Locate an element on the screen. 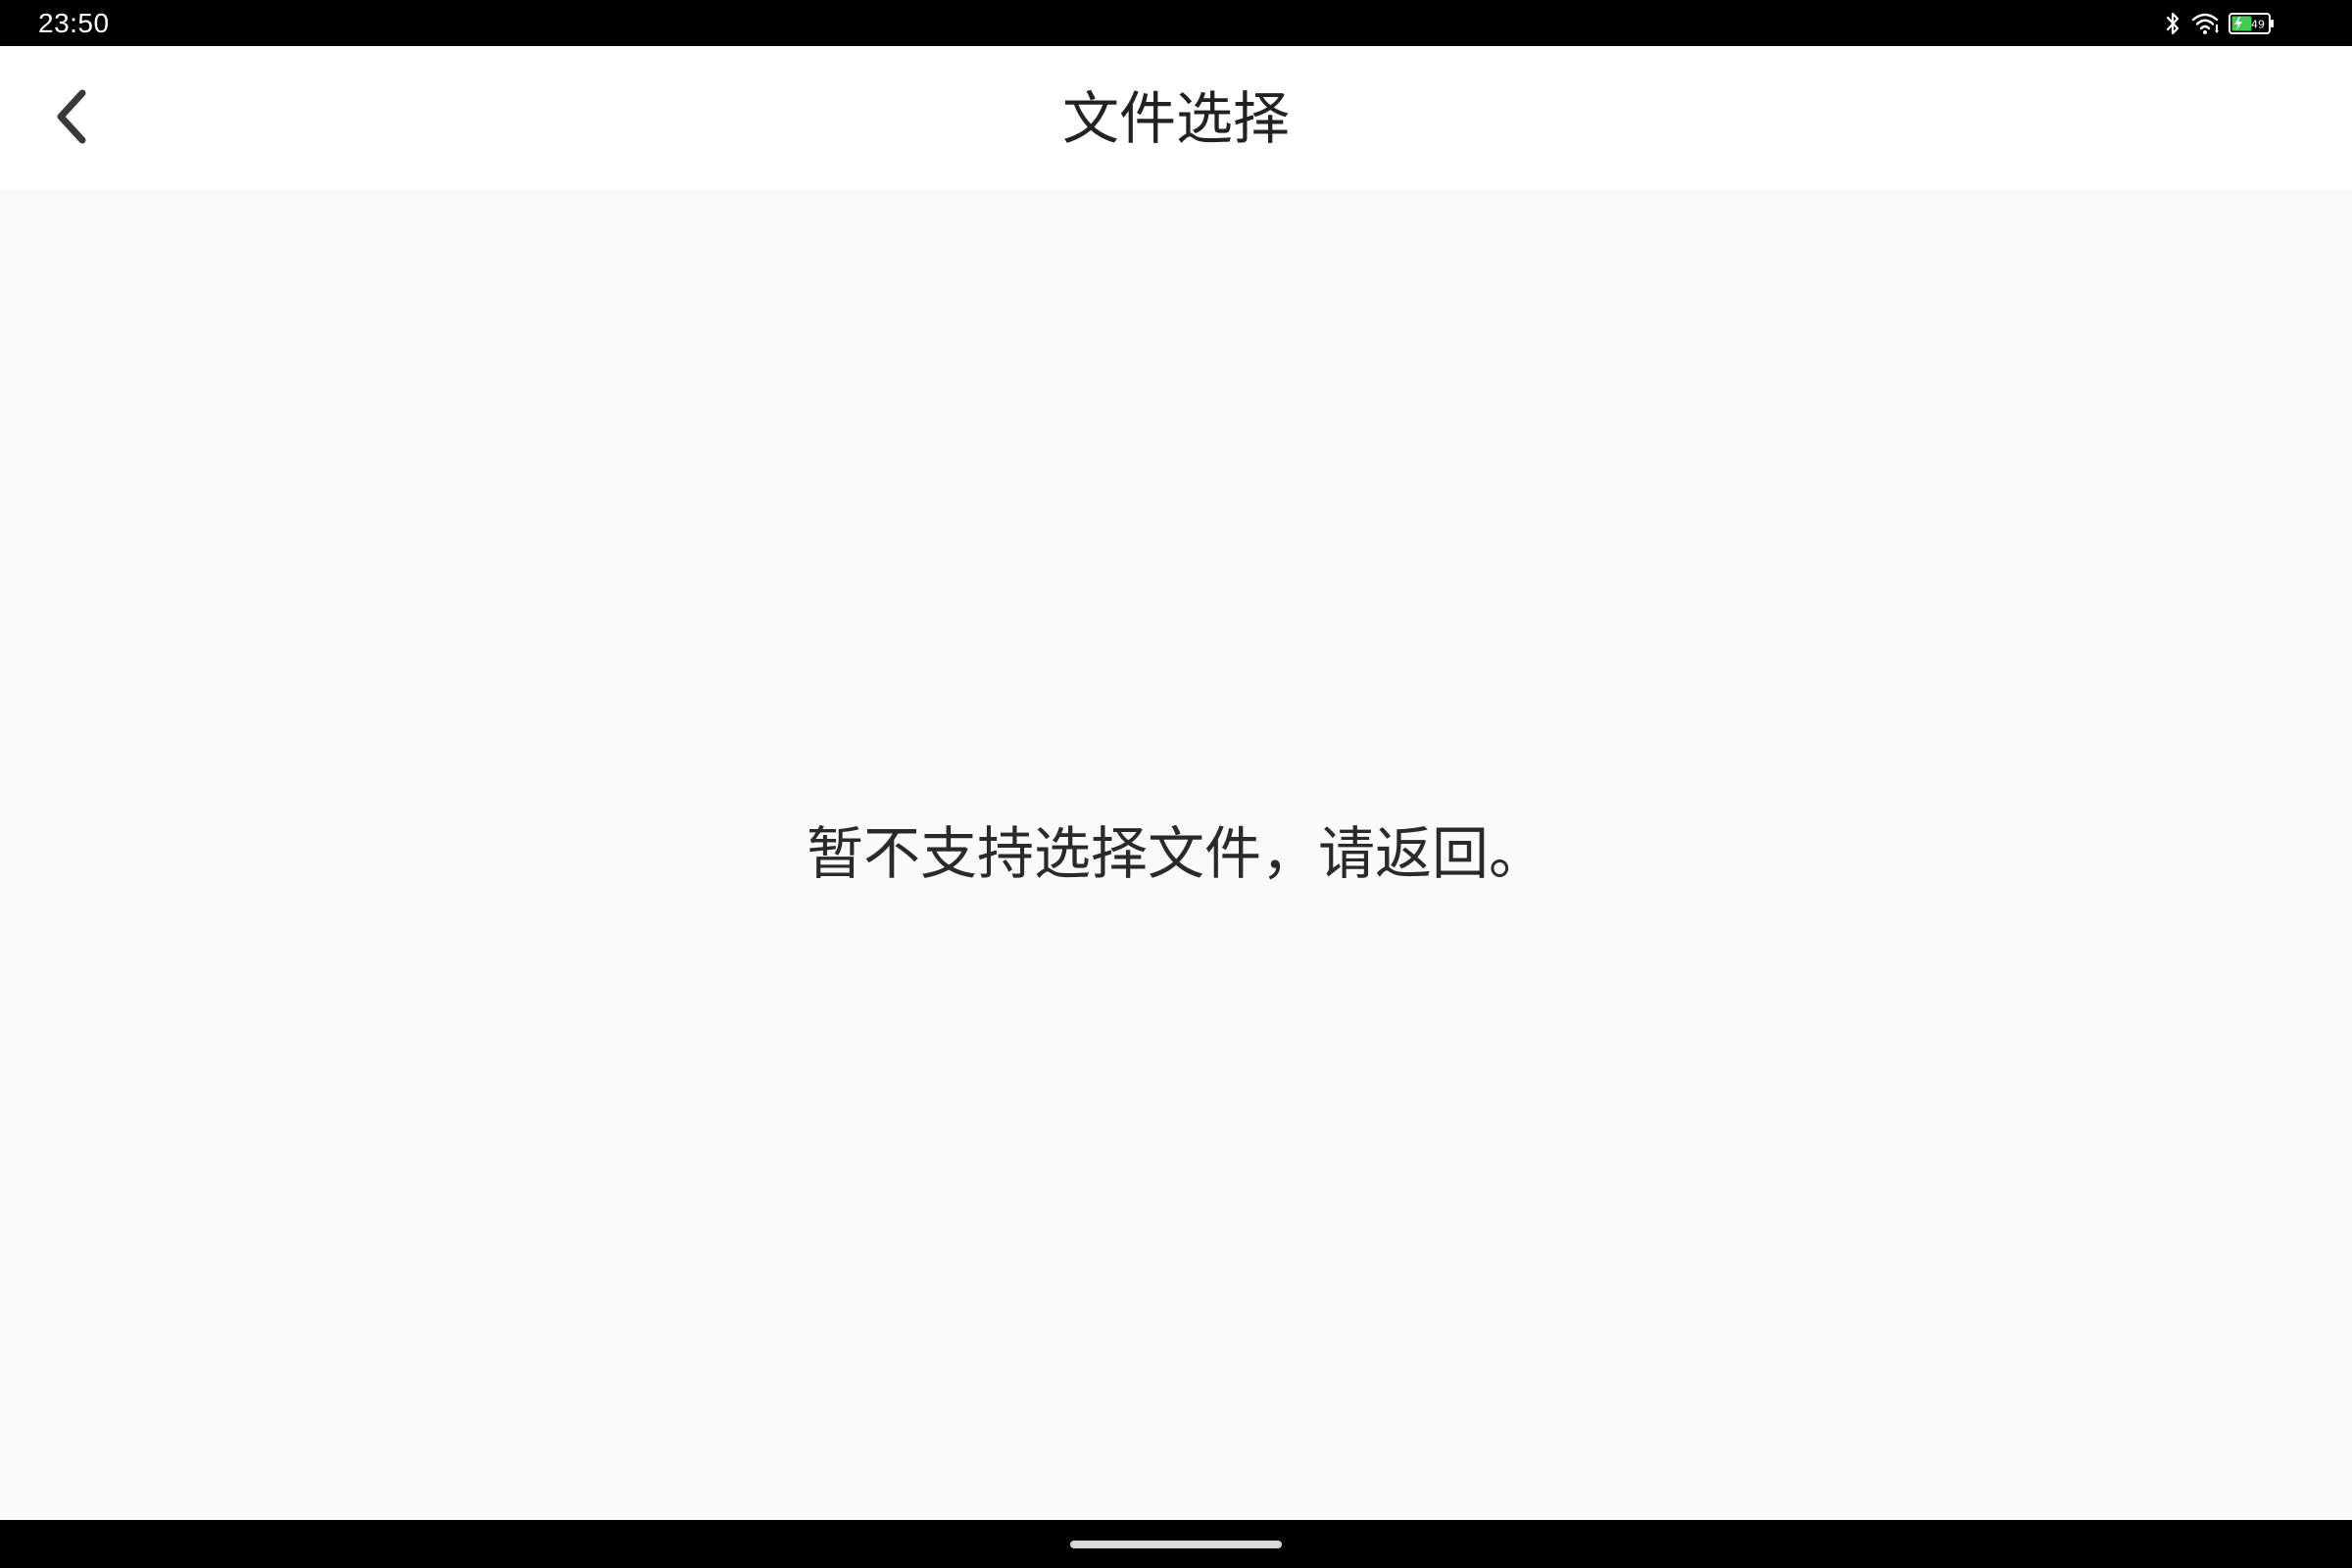  empty-state-message: 暂不支持选择文件，请返回。 is located at coordinates (1175, 853).